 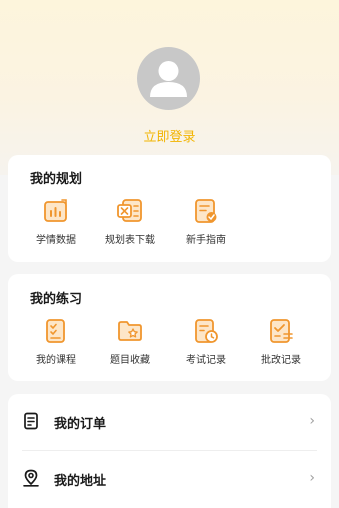 What do you see at coordinates (56, 360) in the screenshot?
I see `grid-label: 我的课程` at bounding box center [56, 360].